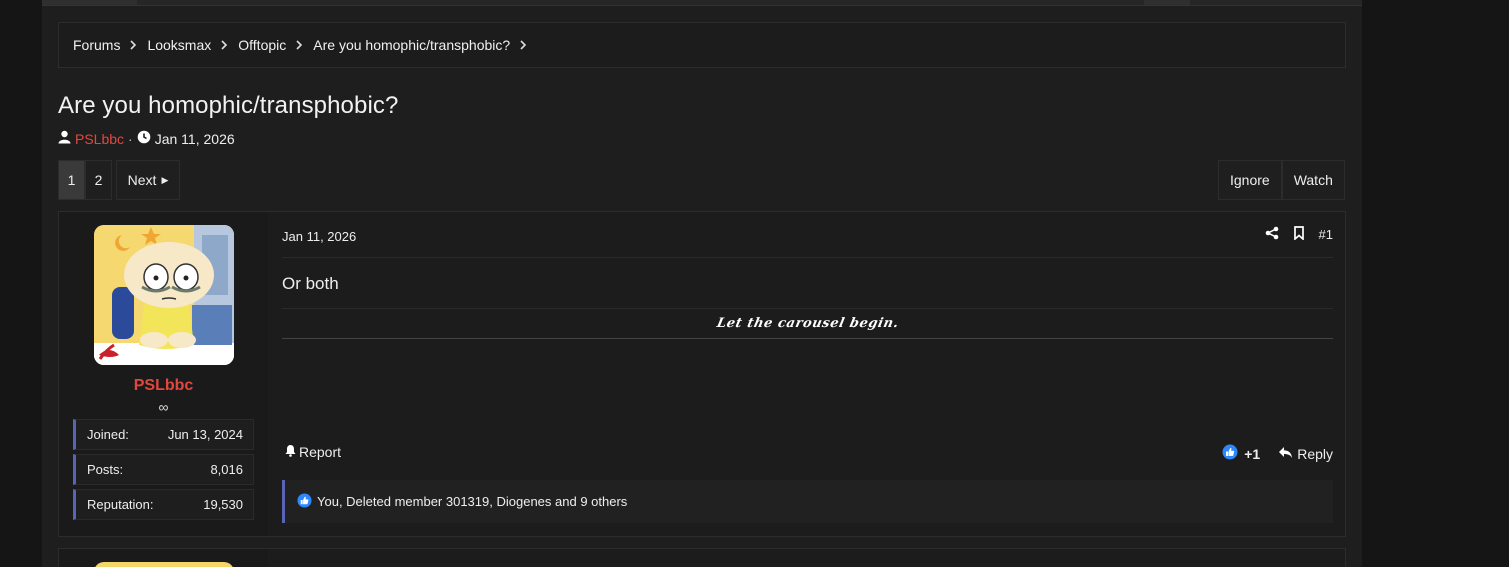 This screenshot has height=567, width=1509. Describe the element at coordinates (165, 179) in the screenshot. I see `caret-right-icon: ▶` at that location.